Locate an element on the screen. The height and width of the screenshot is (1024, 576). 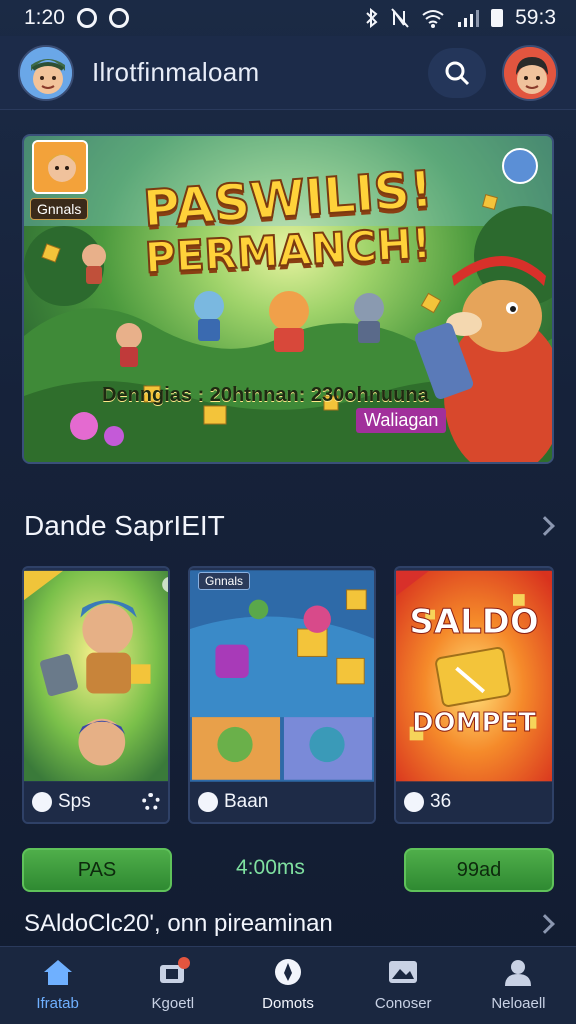
bottom-nav: Ifratab Kgoetl Domots Conoser Neloaell is located at coordinates (288, 985).